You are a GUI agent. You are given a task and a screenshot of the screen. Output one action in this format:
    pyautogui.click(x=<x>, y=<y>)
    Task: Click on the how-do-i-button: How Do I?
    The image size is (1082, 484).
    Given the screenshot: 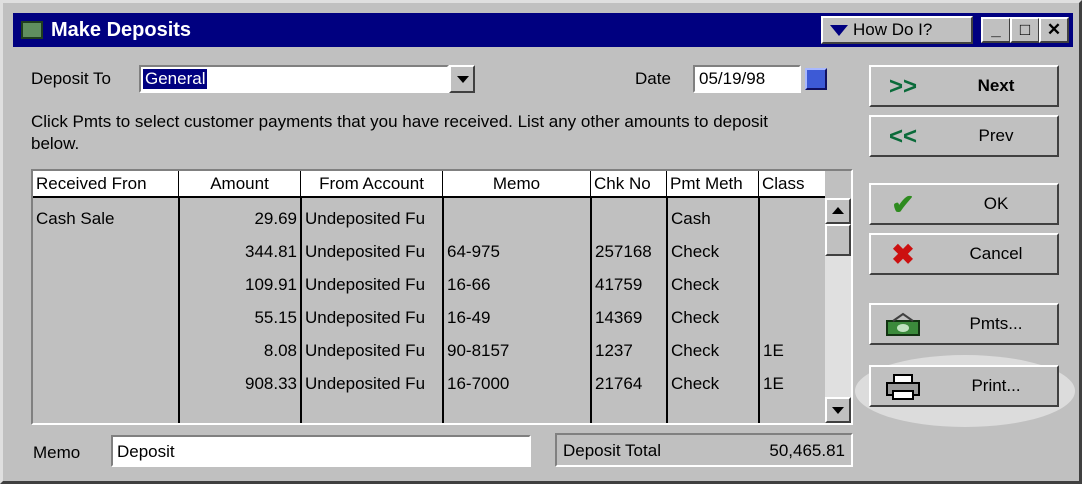 What is the action you would take?
    pyautogui.click(x=897, y=30)
    